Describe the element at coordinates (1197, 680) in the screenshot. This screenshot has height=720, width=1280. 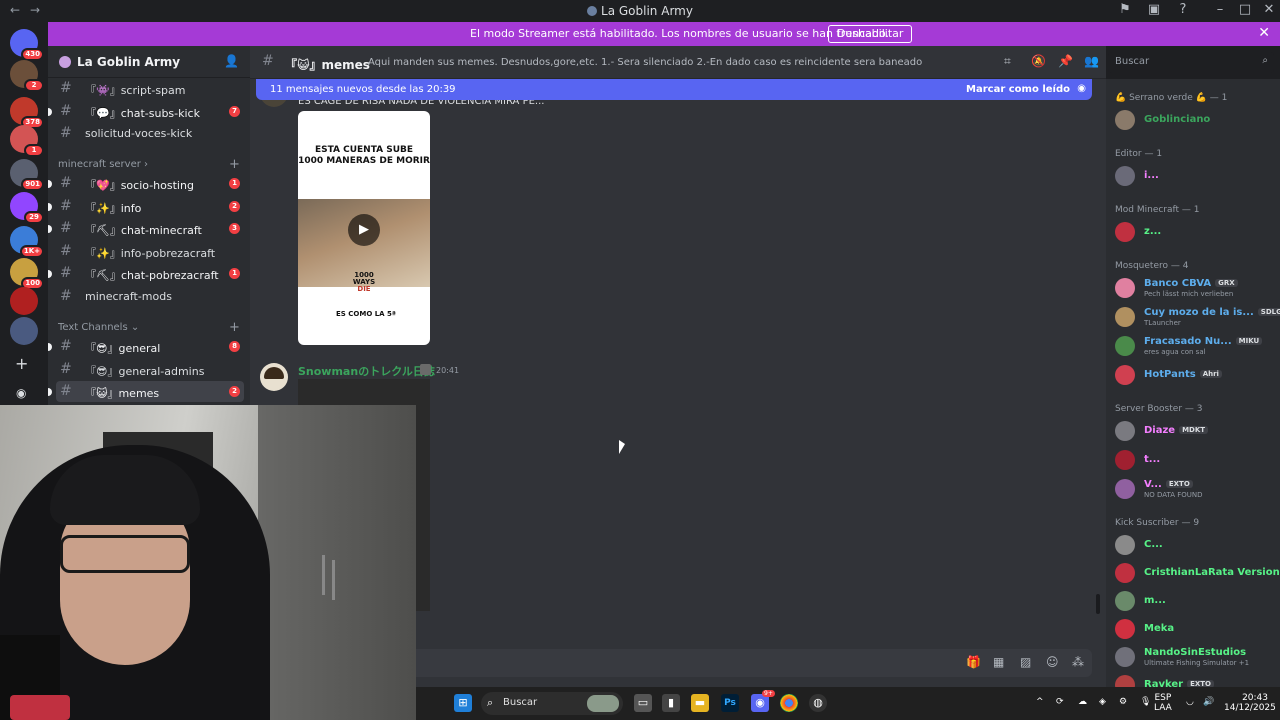
I see `member-item: Ravker EXTO` at that location.